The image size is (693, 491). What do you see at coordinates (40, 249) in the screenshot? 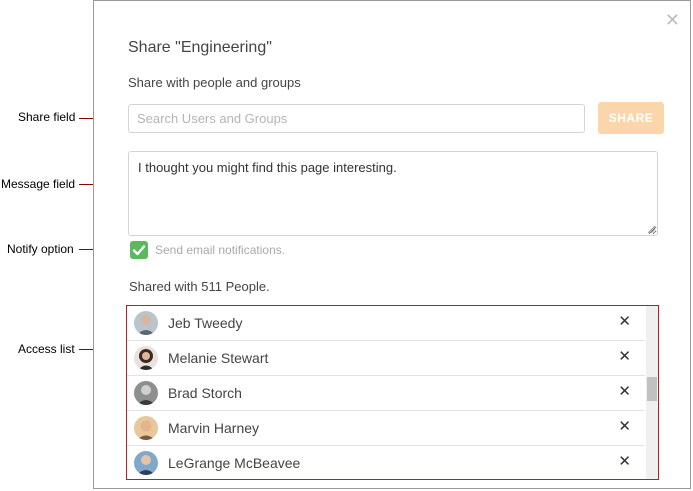
I see `callout-notify-option: Notify option` at bounding box center [40, 249].